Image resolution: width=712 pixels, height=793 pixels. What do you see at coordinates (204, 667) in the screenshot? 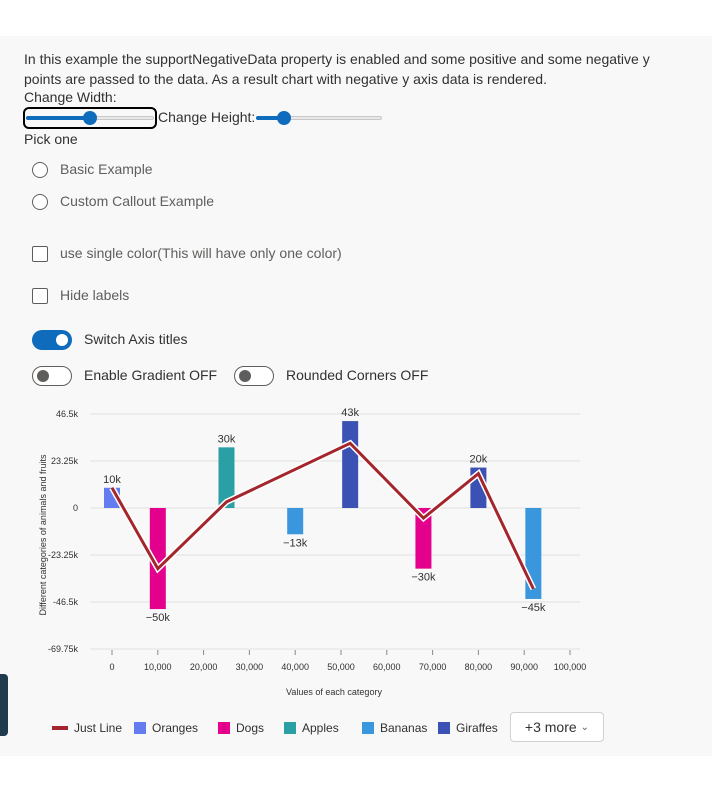
I see `x-tick-label: 20,000` at bounding box center [204, 667].